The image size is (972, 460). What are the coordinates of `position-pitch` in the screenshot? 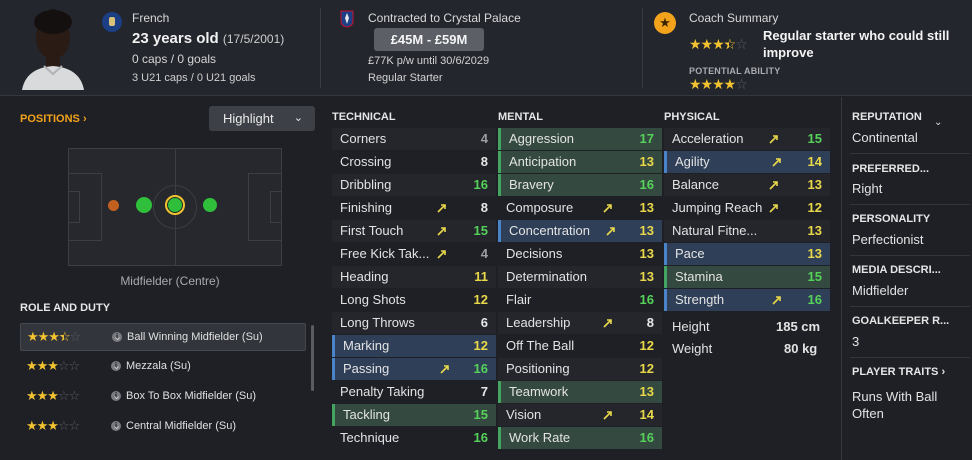 It's located at (175, 207).